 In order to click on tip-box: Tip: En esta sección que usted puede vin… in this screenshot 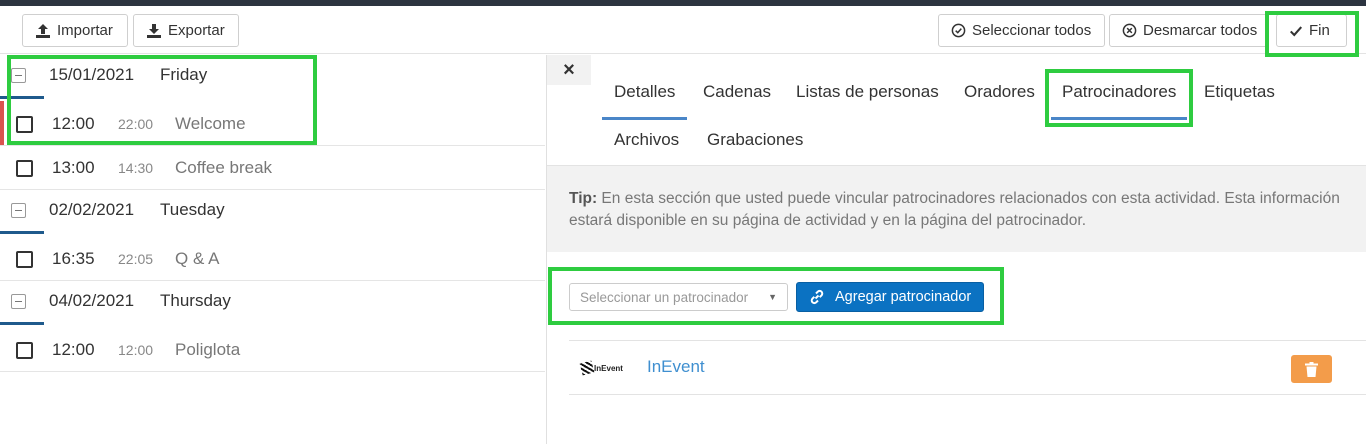, I will do `click(956, 209)`.